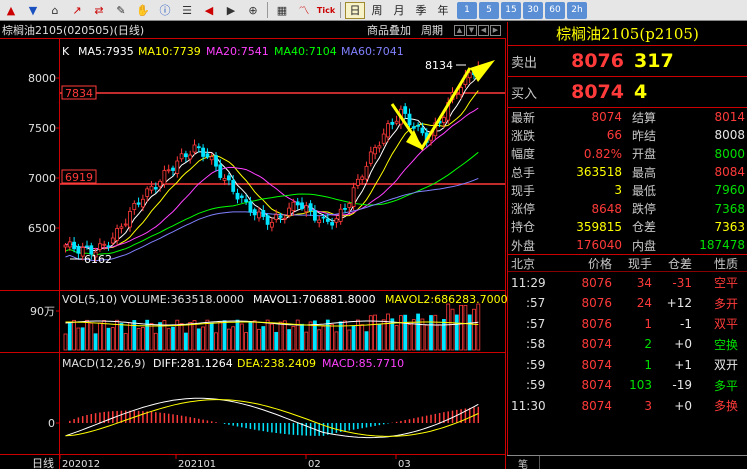 The image size is (747, 469). What do you see at coordinates (599, 245) in the screenshot?
I see `stat-value: 176040` at bounding box center [599, 245].